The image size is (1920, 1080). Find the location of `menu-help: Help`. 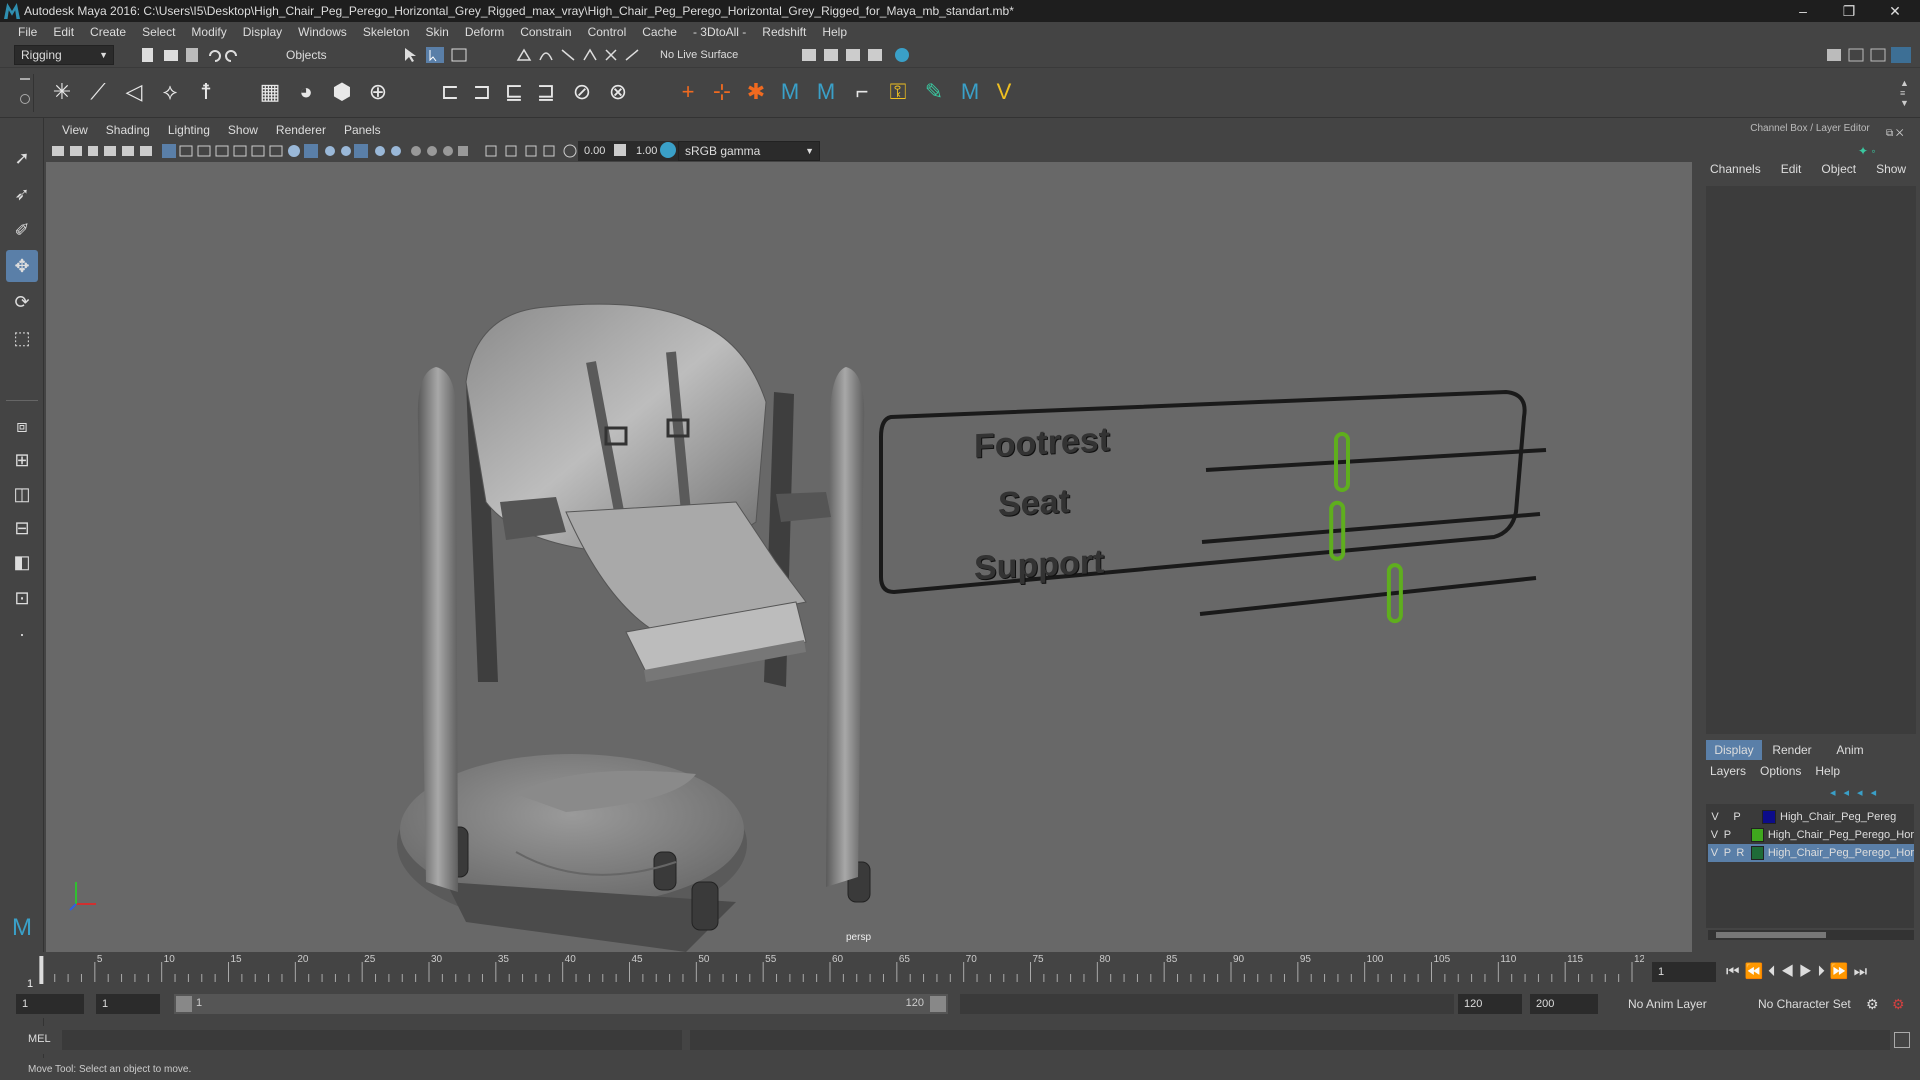

menu-help: Help is located at coordinates (834, 32).